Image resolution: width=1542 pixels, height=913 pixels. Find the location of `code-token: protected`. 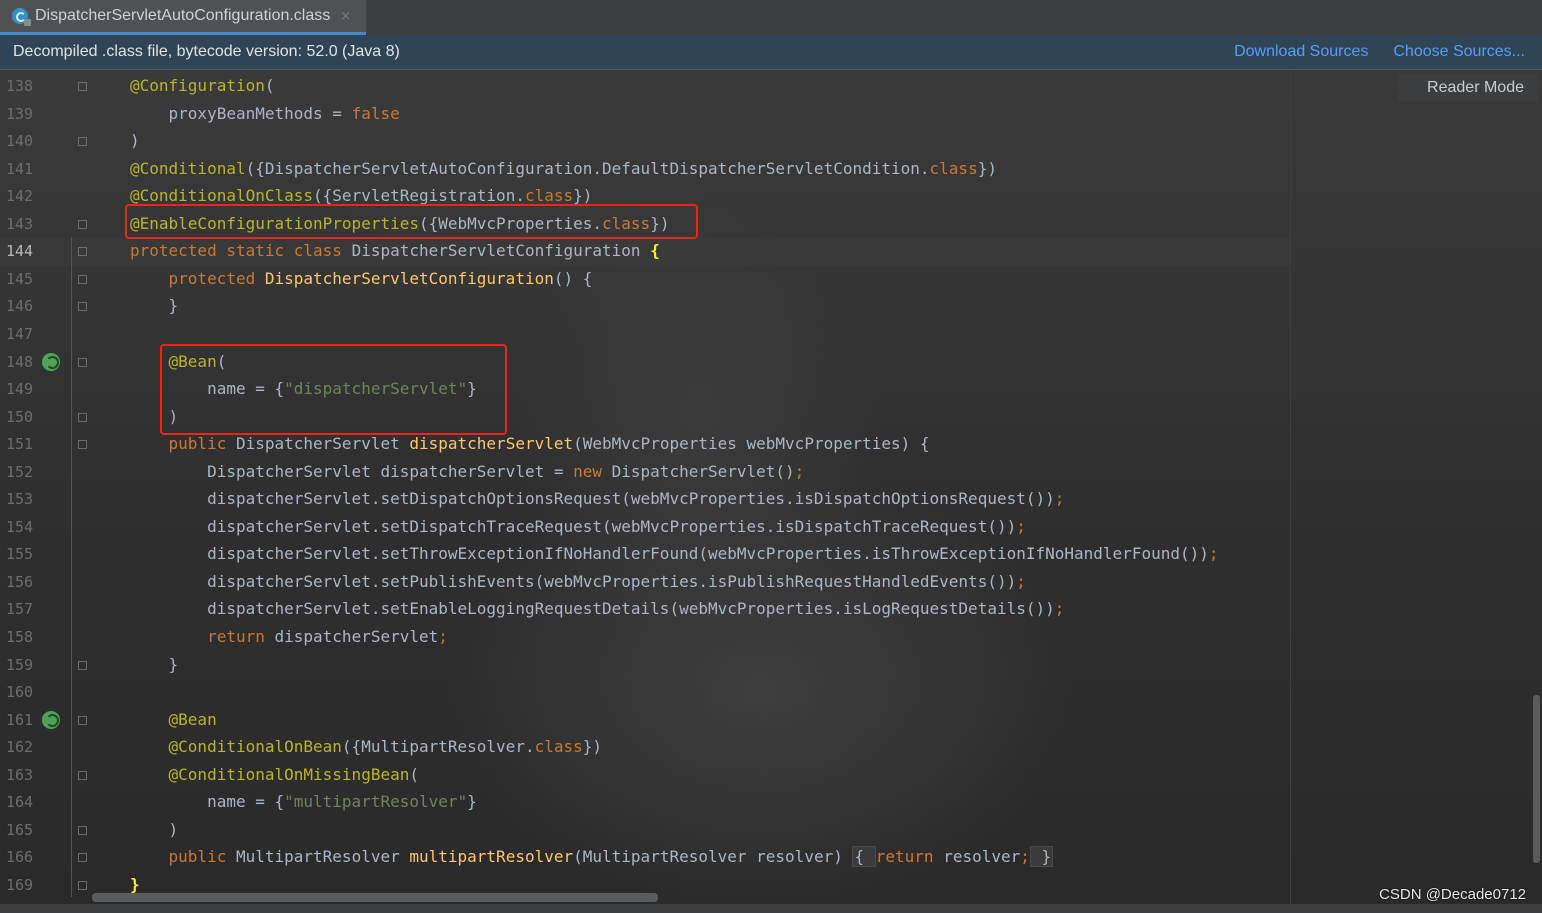

code-token: protected is located at coordinates (197, 278).